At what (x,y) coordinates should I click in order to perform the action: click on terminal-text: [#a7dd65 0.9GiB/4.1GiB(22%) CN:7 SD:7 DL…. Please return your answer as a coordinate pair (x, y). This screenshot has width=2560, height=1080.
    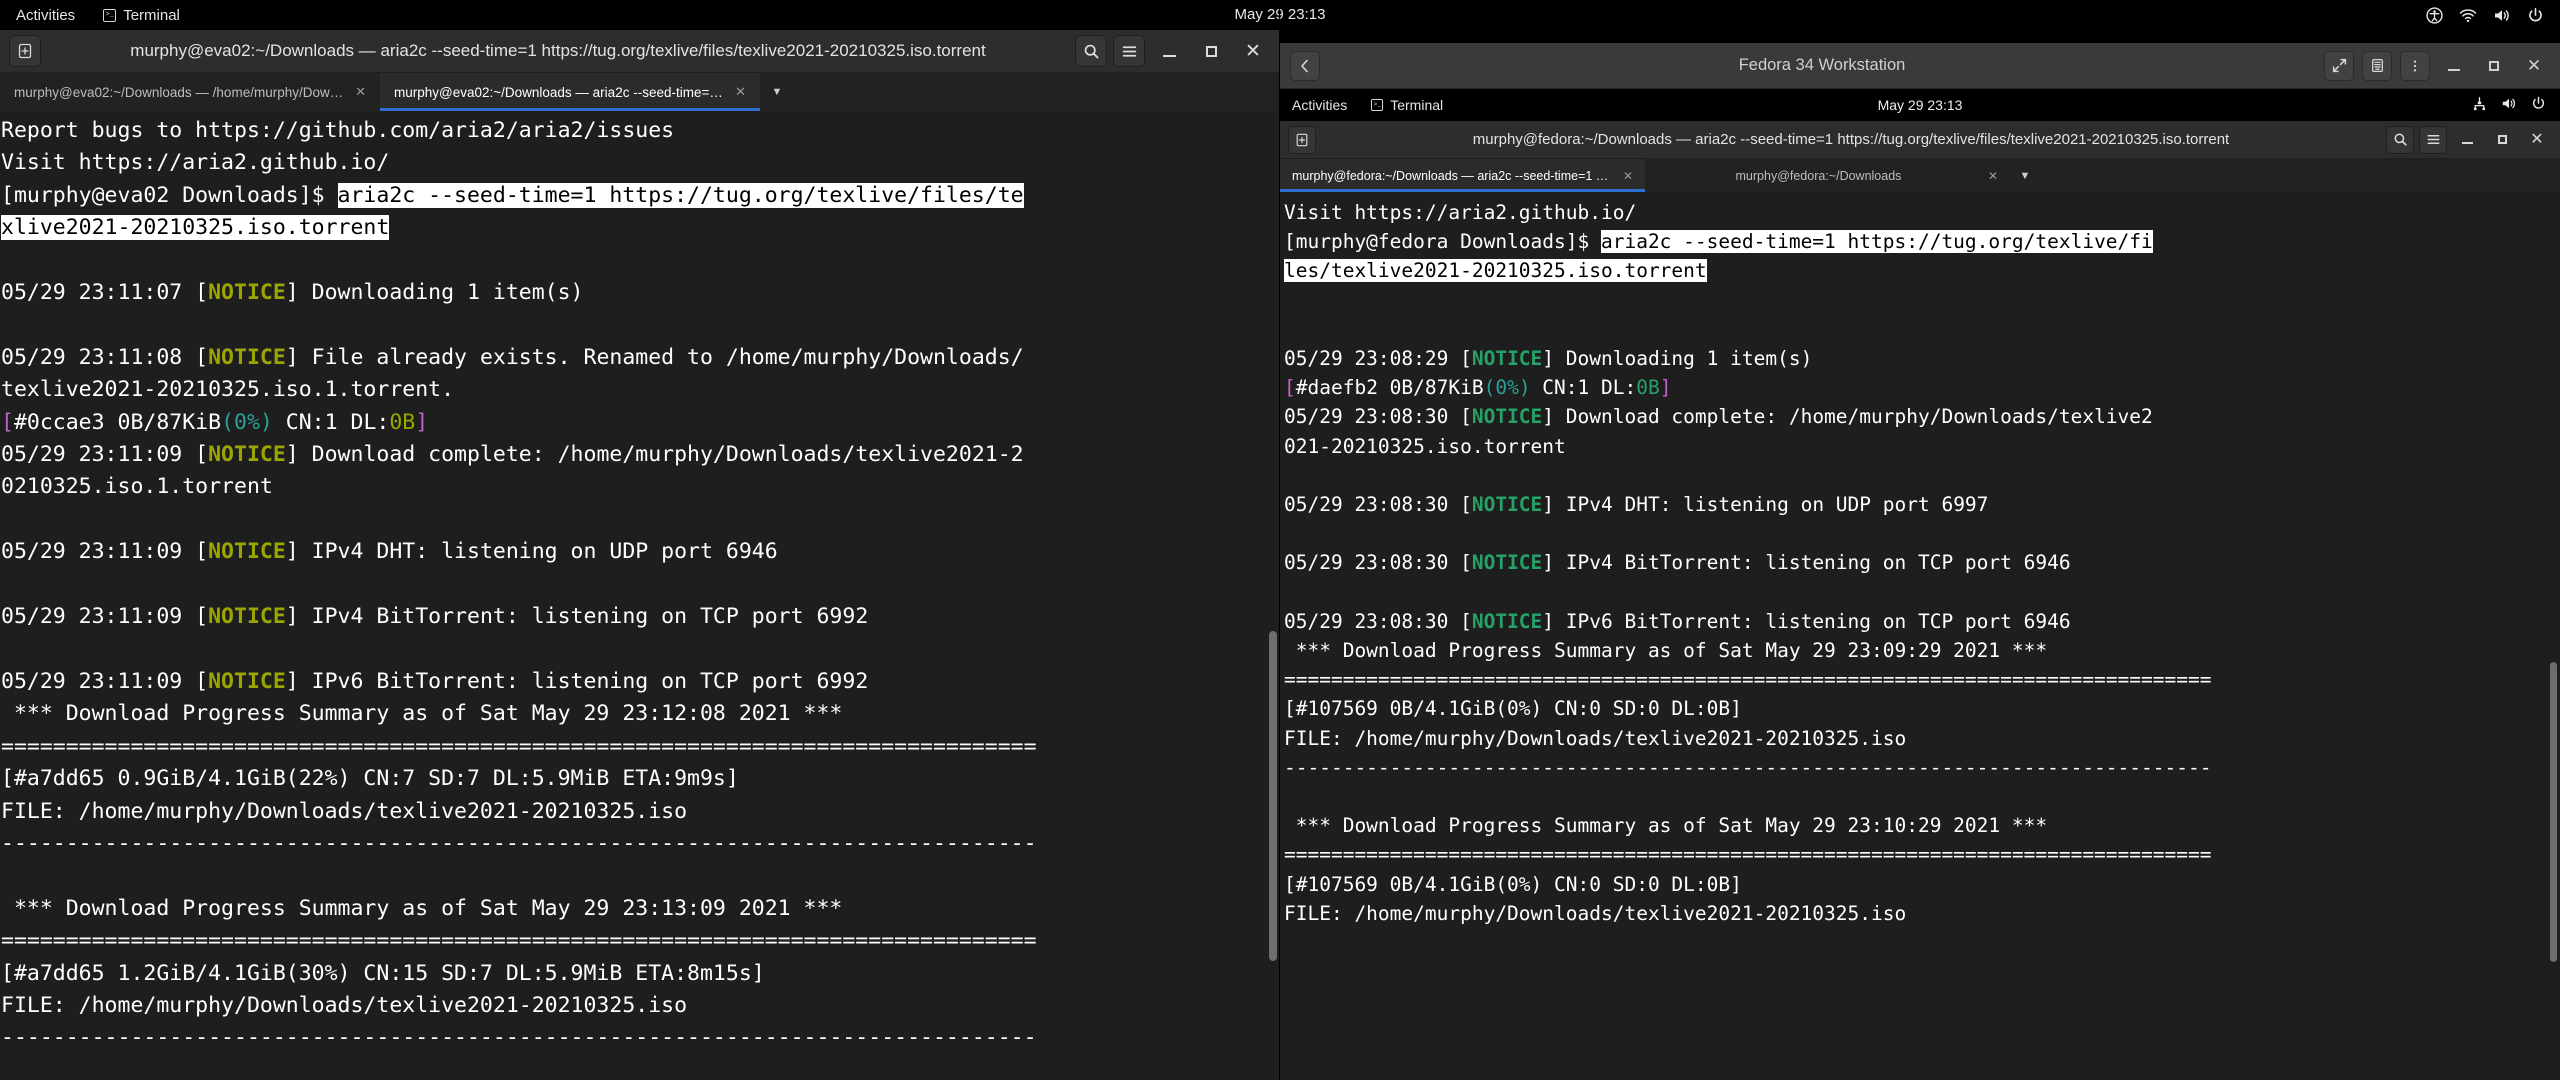
    Looking at the image, I should click on (370, 779).